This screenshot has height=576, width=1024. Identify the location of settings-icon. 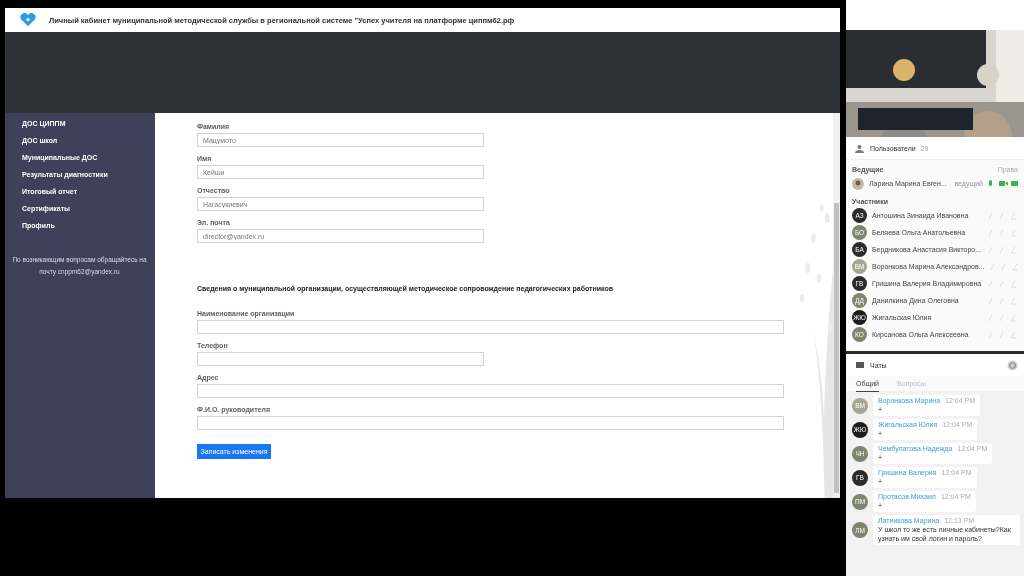
(1012, 365).